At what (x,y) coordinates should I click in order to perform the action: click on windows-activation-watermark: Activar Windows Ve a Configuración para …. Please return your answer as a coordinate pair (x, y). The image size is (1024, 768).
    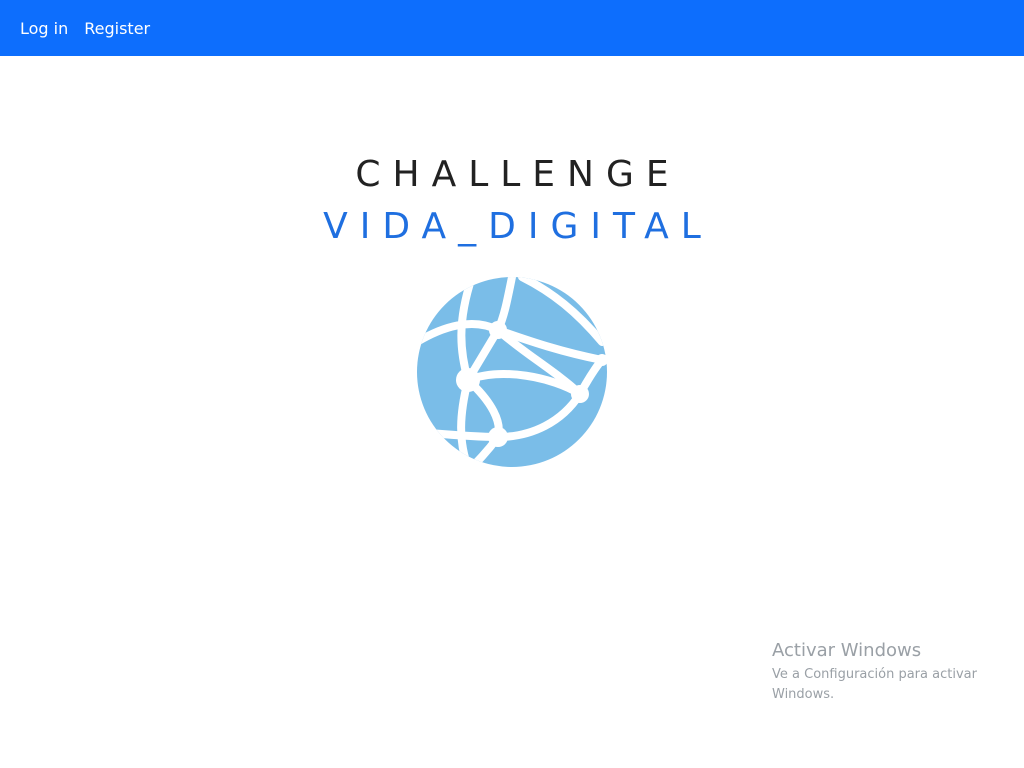
    Looking at the image, I should click on (892, 672).